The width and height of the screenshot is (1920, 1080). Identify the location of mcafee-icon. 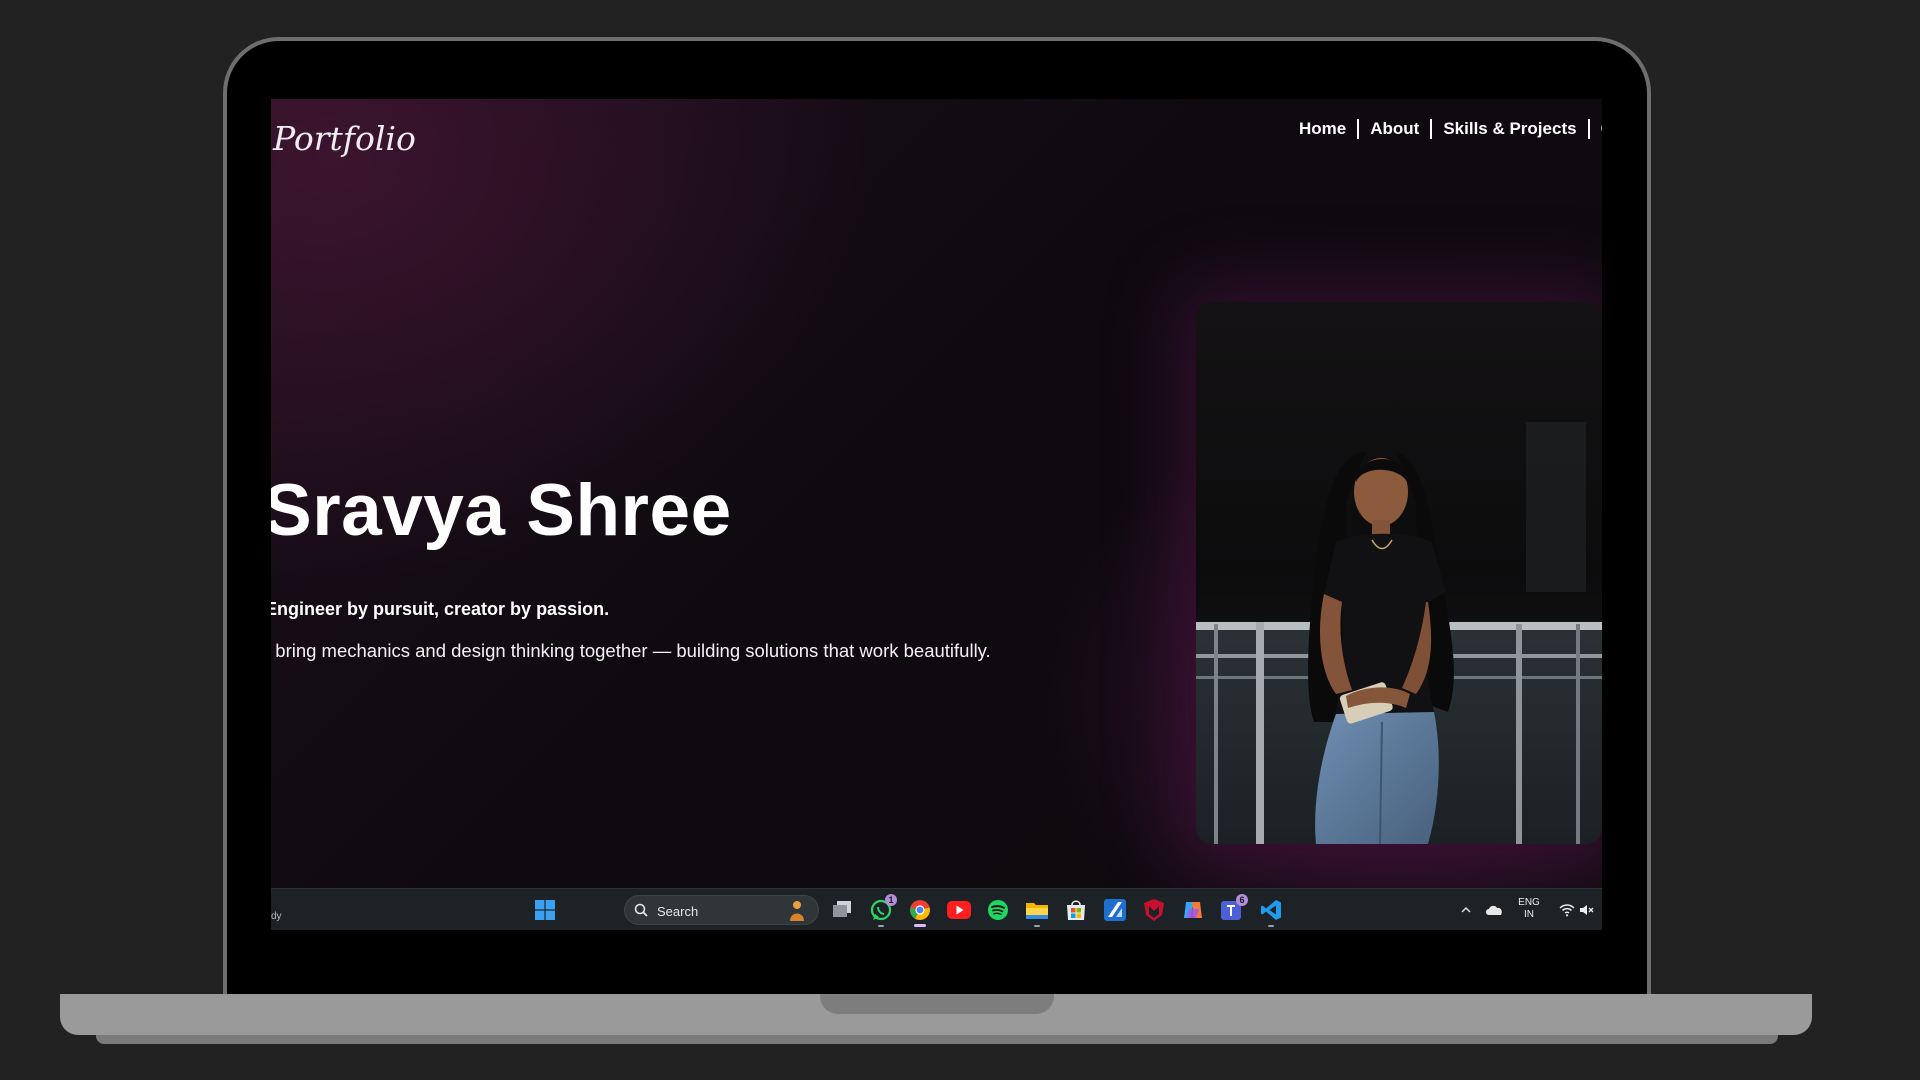
(1154, 910).